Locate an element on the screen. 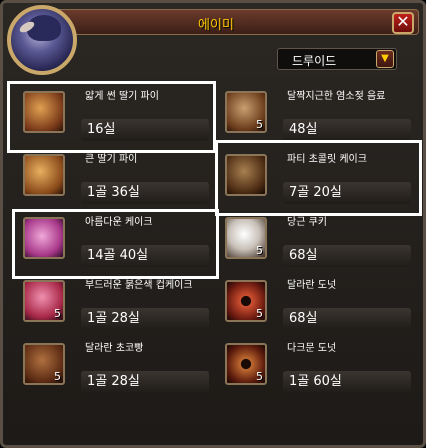 This screenshot has height=448, width=426. item-price: 1골 60실 is located at coordinates (347, 382).